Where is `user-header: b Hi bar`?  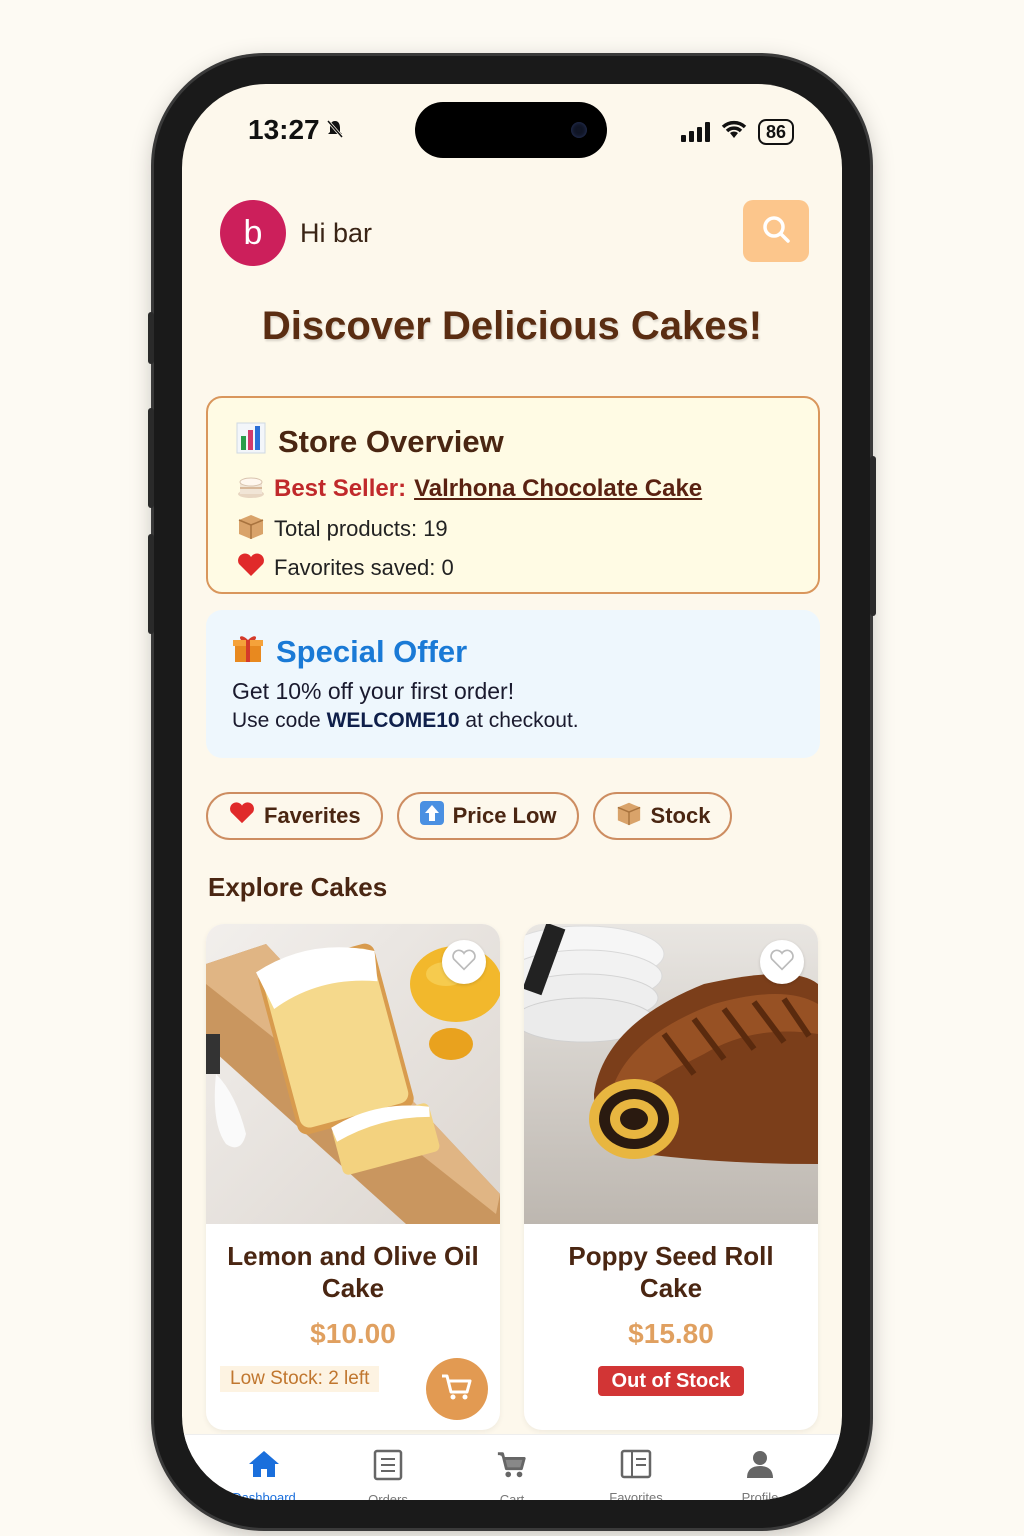
user-header: b Hi bar is located at coordinates (296, 233).